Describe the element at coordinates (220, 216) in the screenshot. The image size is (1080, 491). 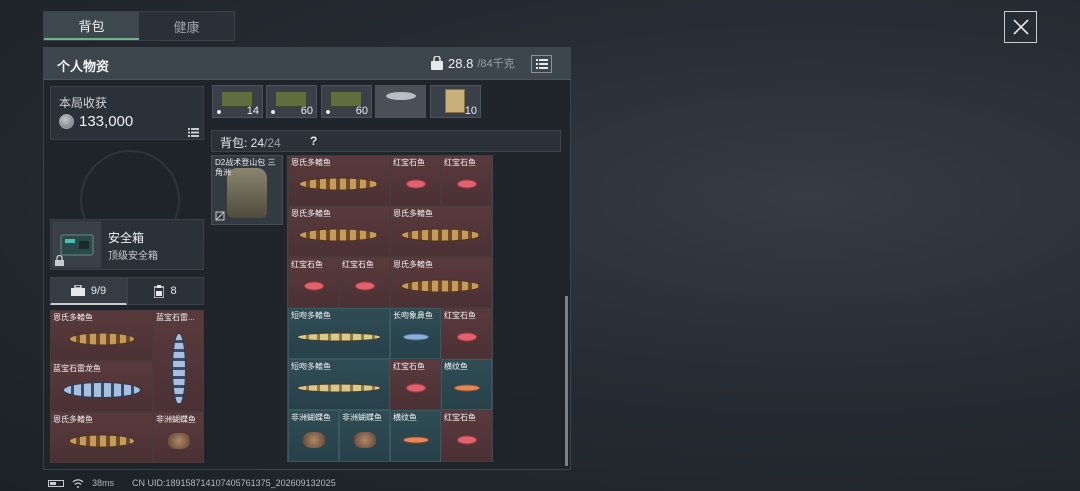
I see `unequip-icon` at that location.